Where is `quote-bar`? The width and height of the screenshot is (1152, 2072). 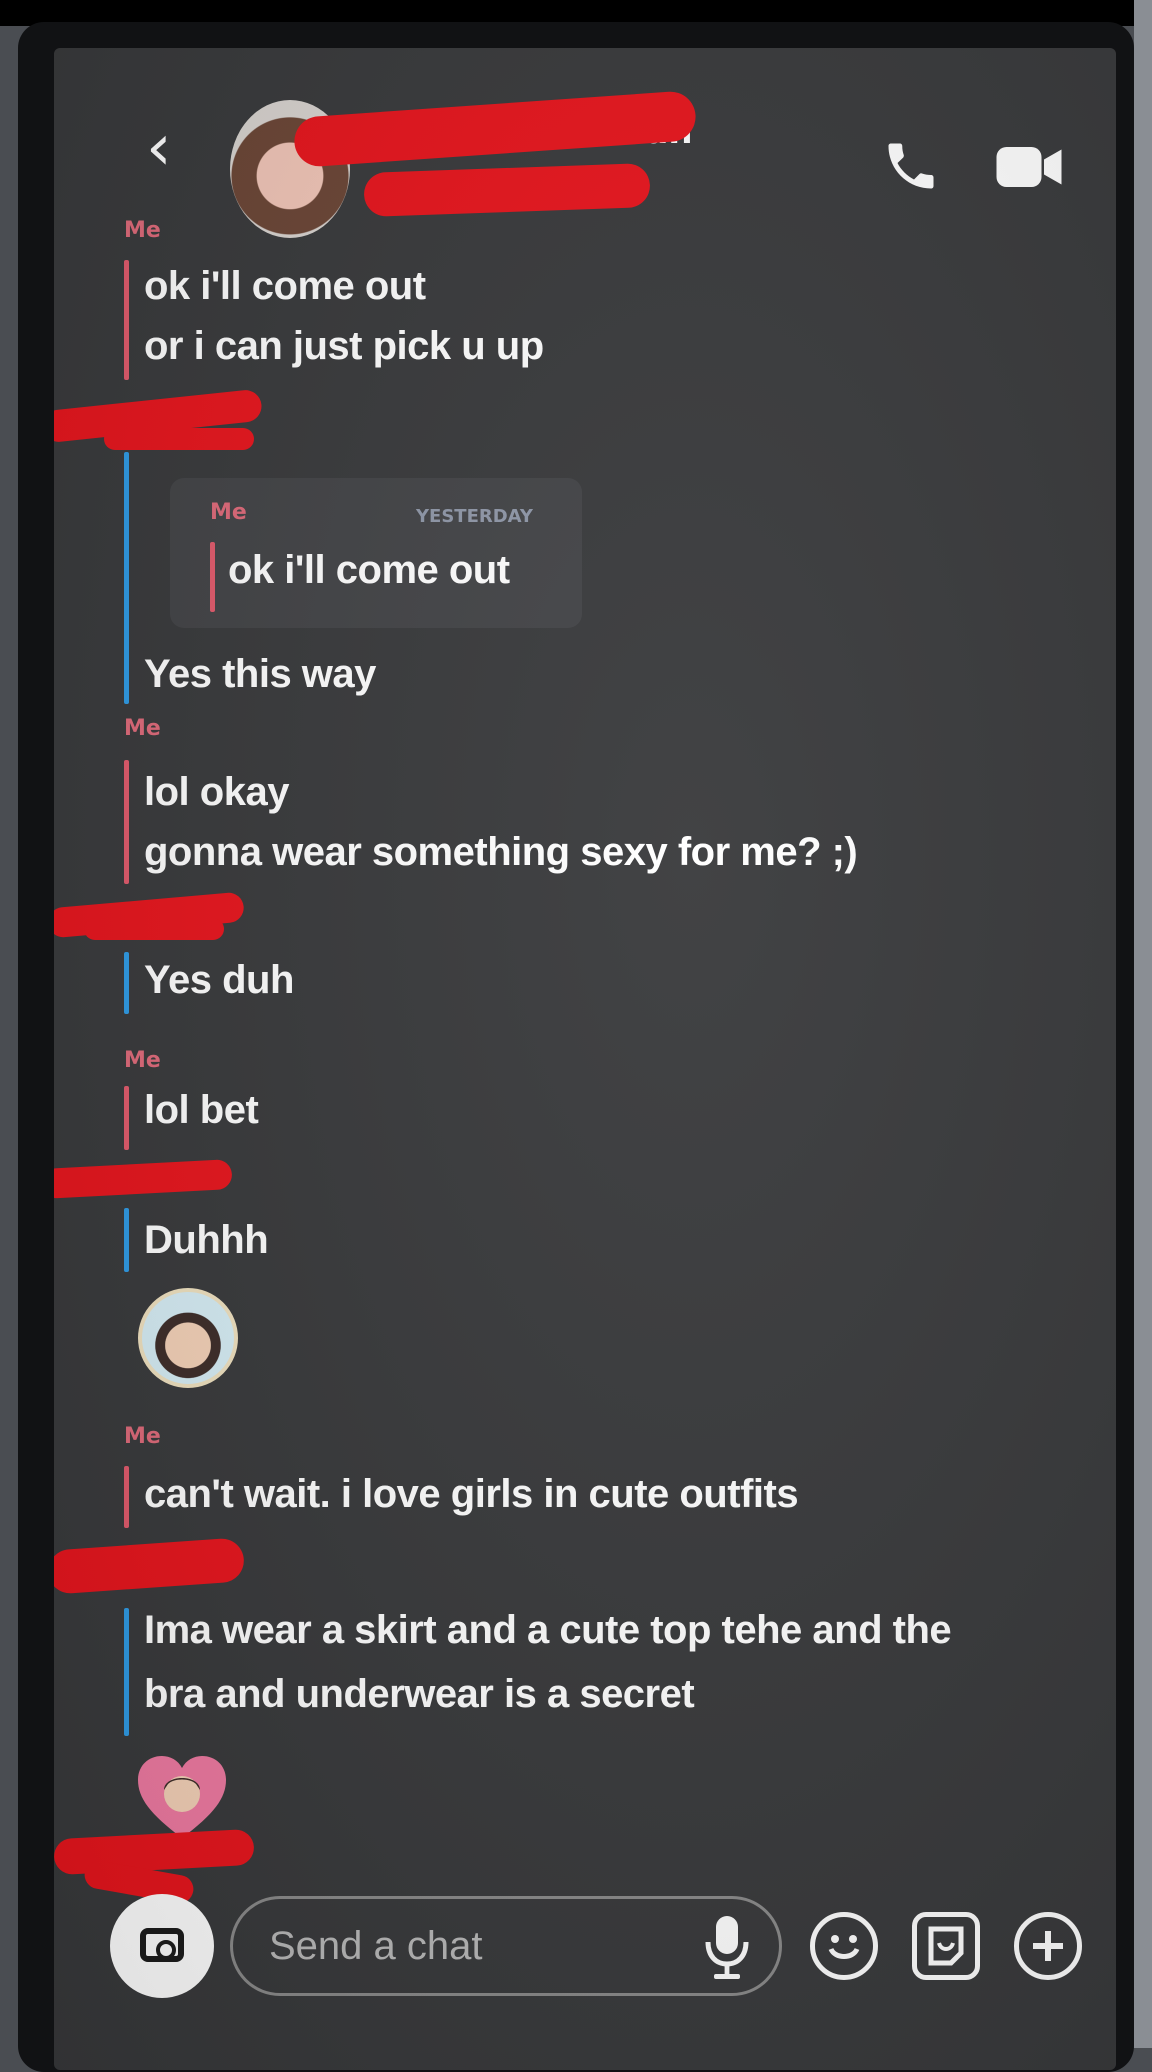
quote-bar is located at coordinates (212, 577).